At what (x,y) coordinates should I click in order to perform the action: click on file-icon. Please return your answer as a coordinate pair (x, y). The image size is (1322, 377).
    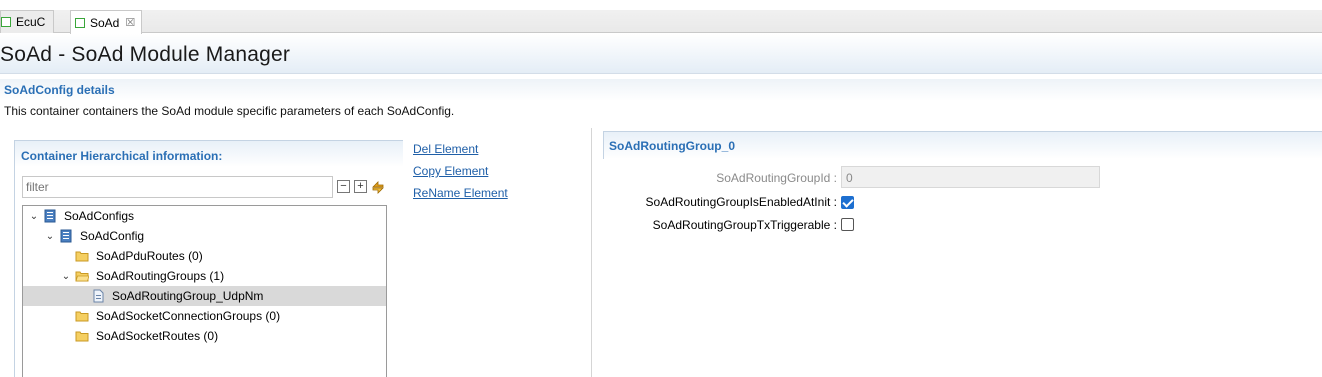
    Looking at the image, I should click on (98, 296).